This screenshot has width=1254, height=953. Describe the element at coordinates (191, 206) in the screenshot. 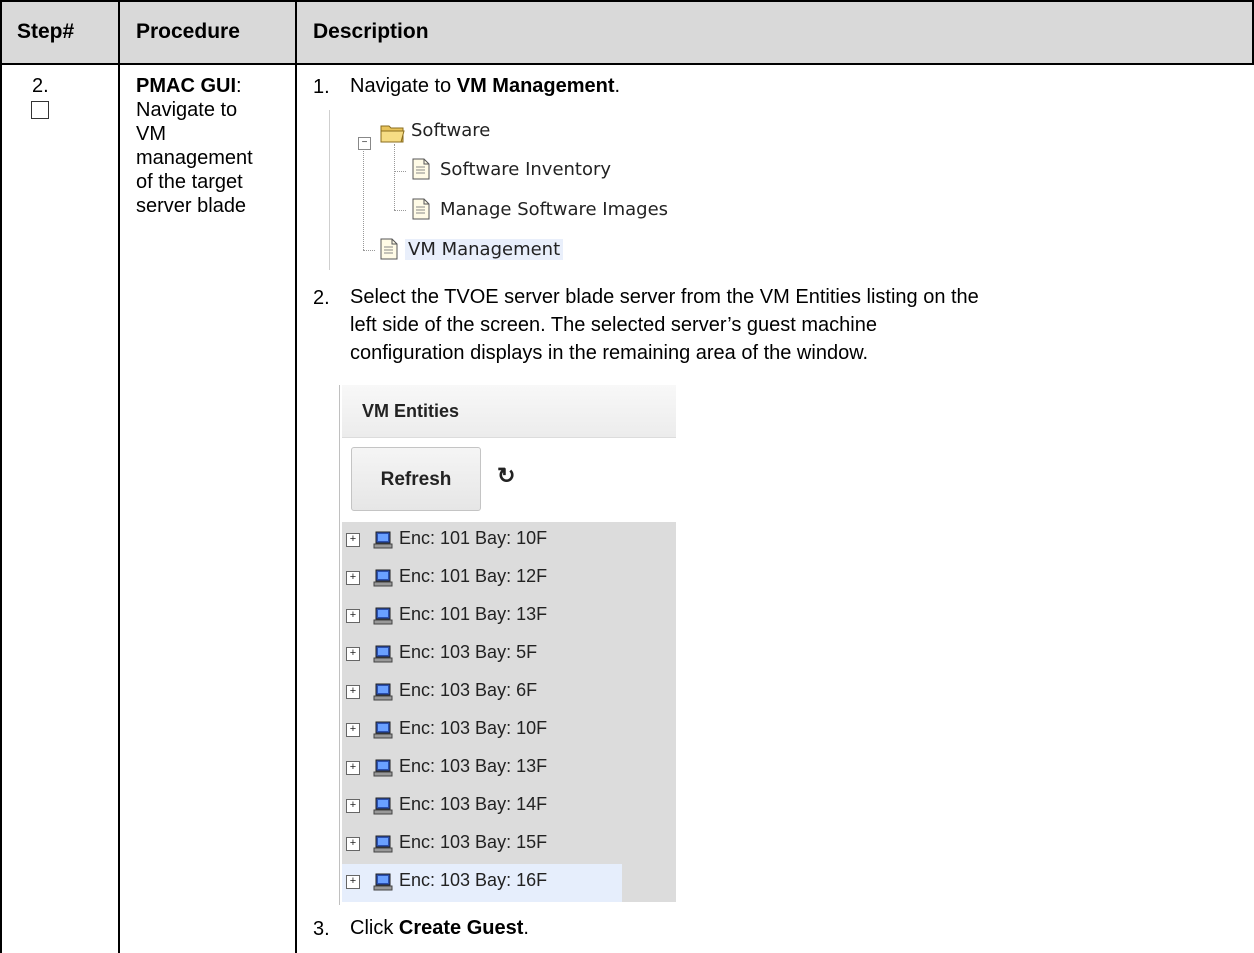

I see `procedure-line: server blade` at that location.